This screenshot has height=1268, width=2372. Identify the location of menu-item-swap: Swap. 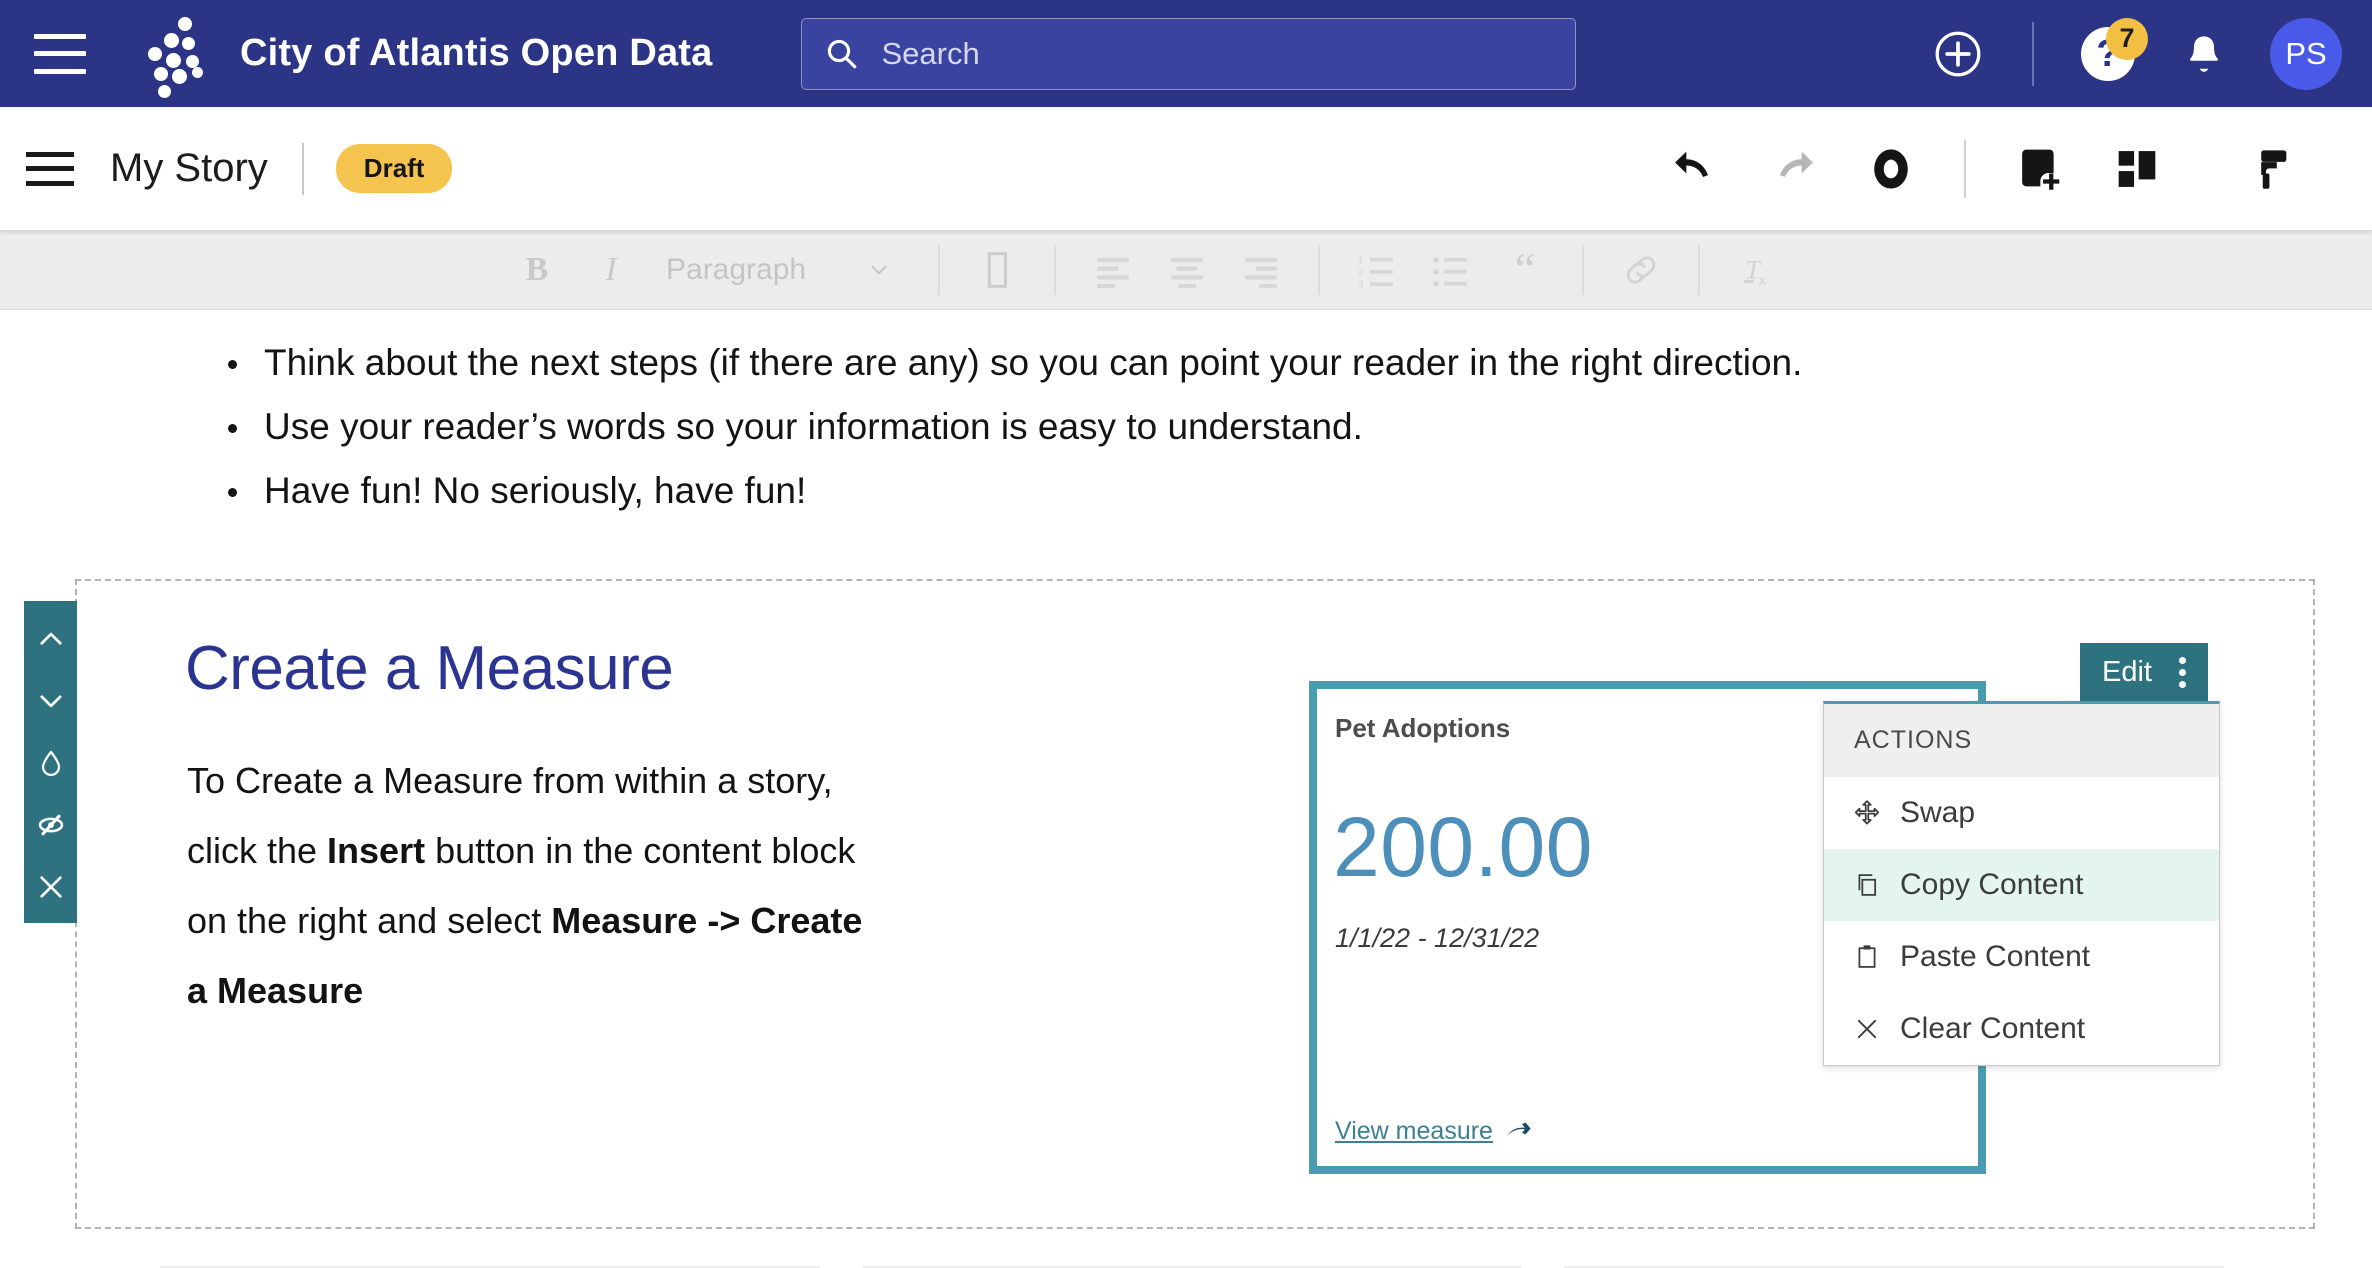
(2021, 813).